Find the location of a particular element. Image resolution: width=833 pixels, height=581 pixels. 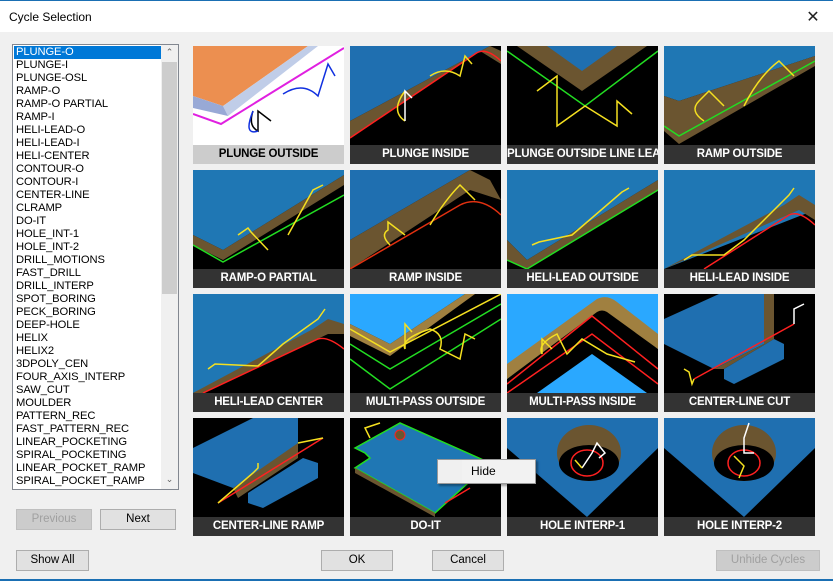

ramp-o-partial-thumbnail-image is located at coordinates (268, 219).